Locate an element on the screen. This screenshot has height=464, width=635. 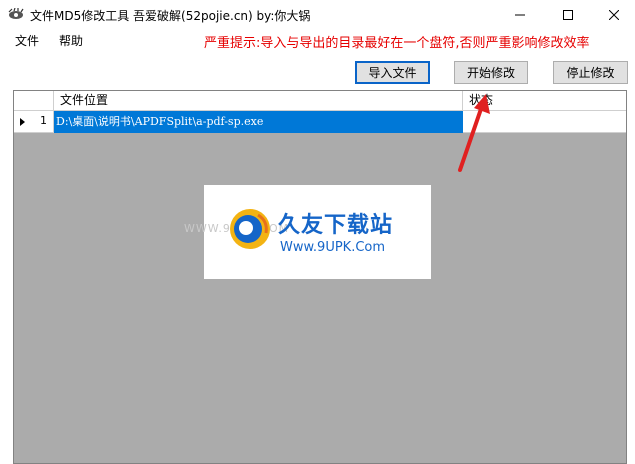
title-bar: 文件MD5修改工具 吾爱破解(52pojie.cn) by:你大锅 is located at coordinates (317, 15).